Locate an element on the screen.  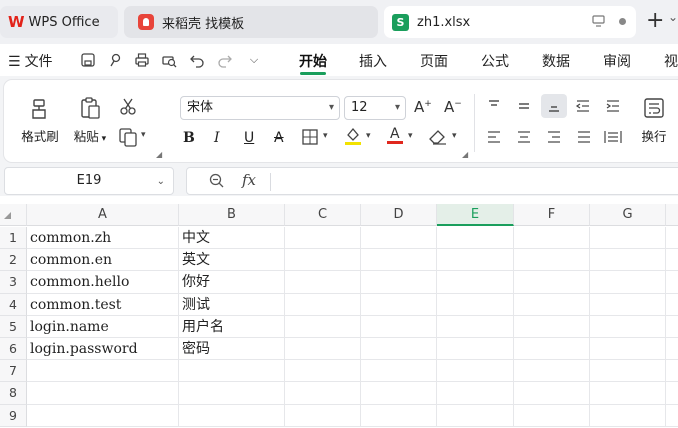
column-header-a: A is located at coordinates (103, 215).